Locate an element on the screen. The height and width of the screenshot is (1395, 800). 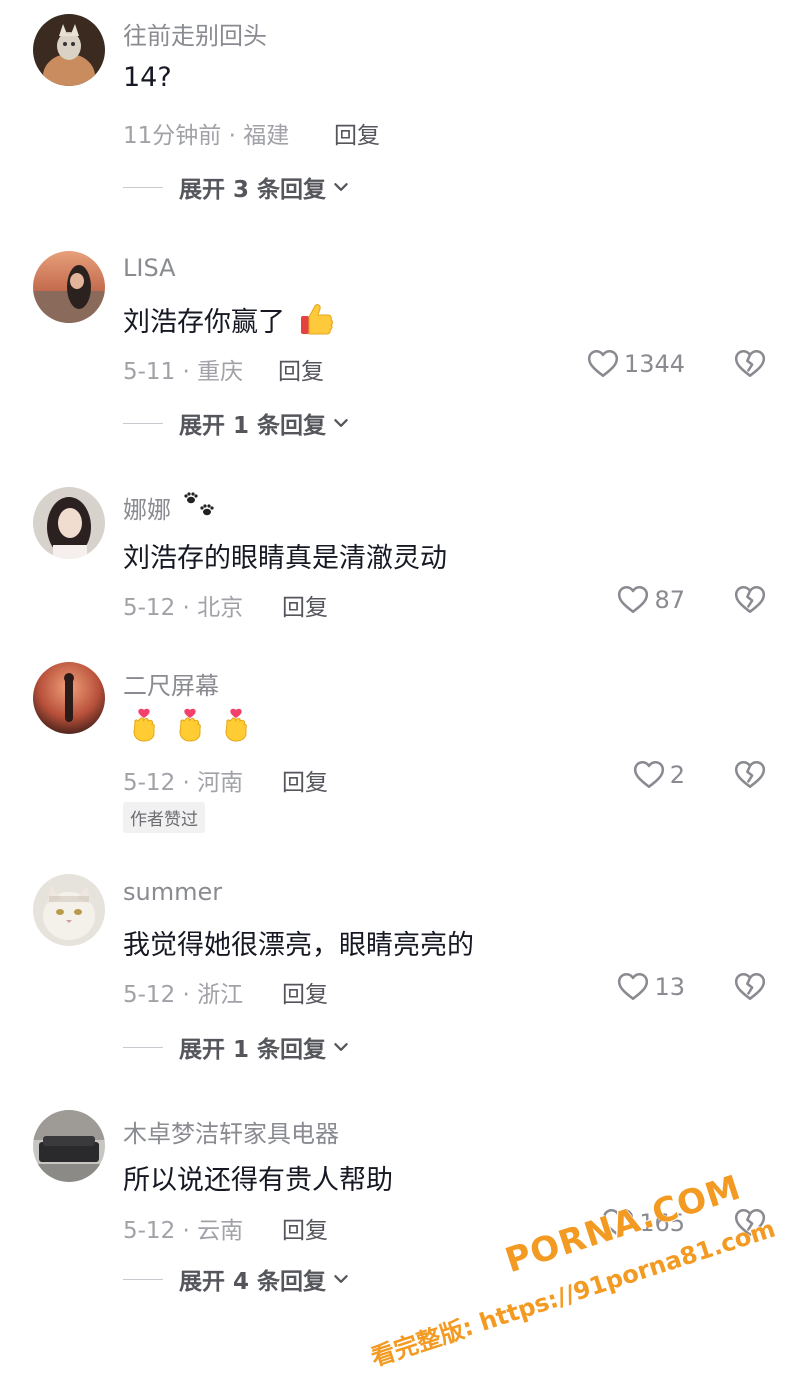
like-button: 1344 is located at coordinates (635, 364).